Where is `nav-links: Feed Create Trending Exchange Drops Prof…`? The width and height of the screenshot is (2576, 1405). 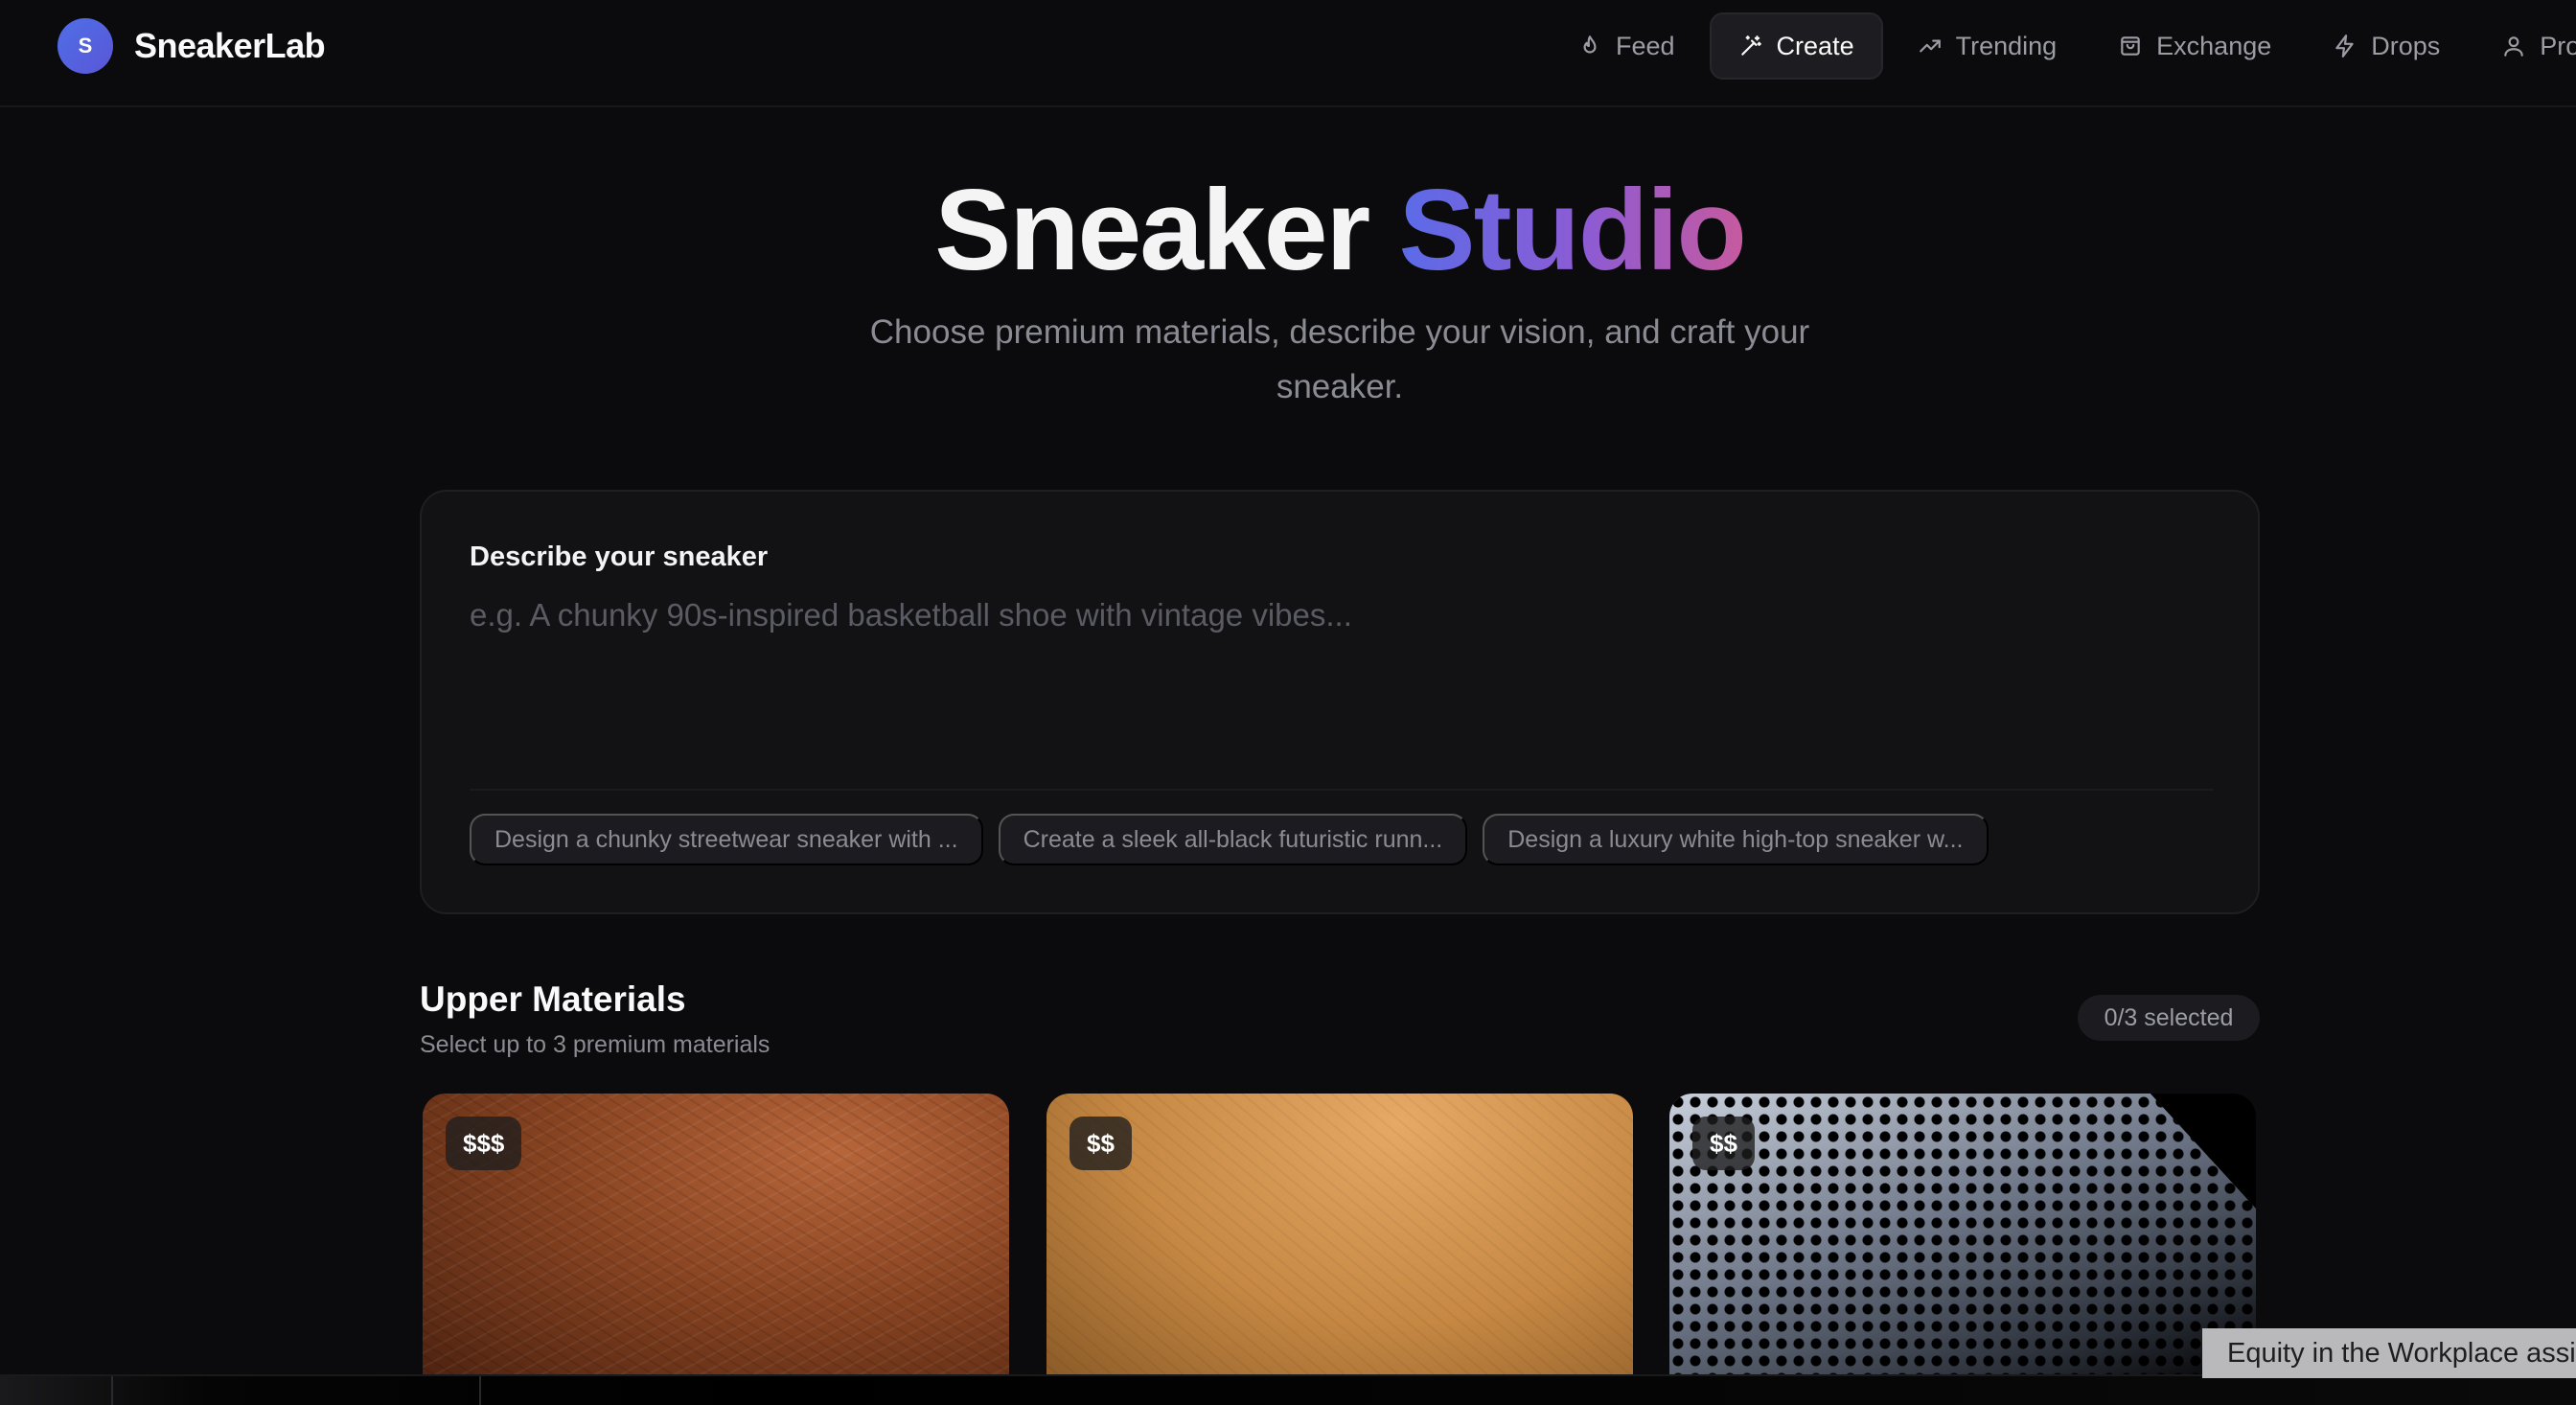
nav-links: Feed Create Trending Exchange Drops Prof… is located at coordinates (2064, 46).